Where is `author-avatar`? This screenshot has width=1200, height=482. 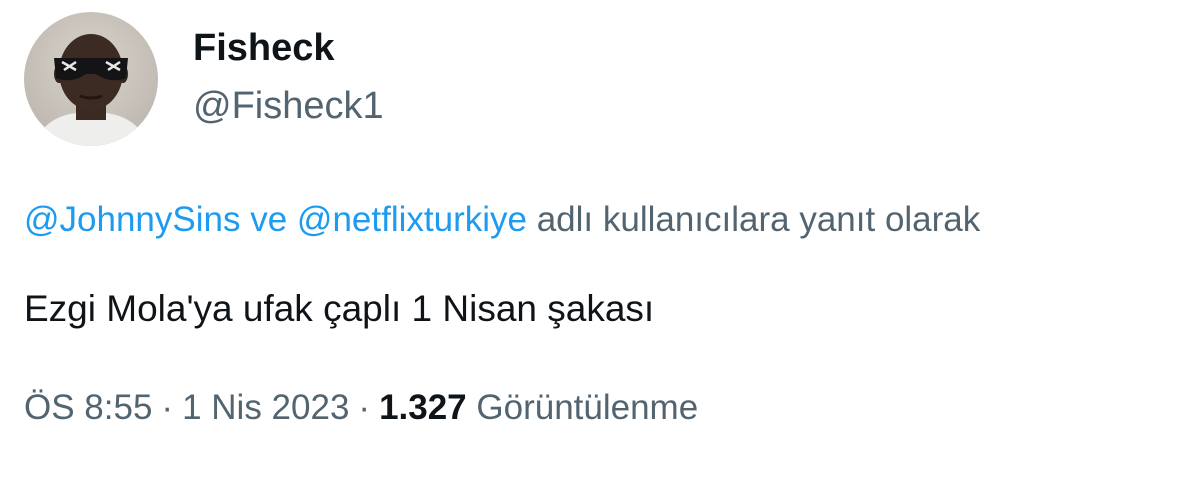
author-avatar is located at coordinates (91, 79).